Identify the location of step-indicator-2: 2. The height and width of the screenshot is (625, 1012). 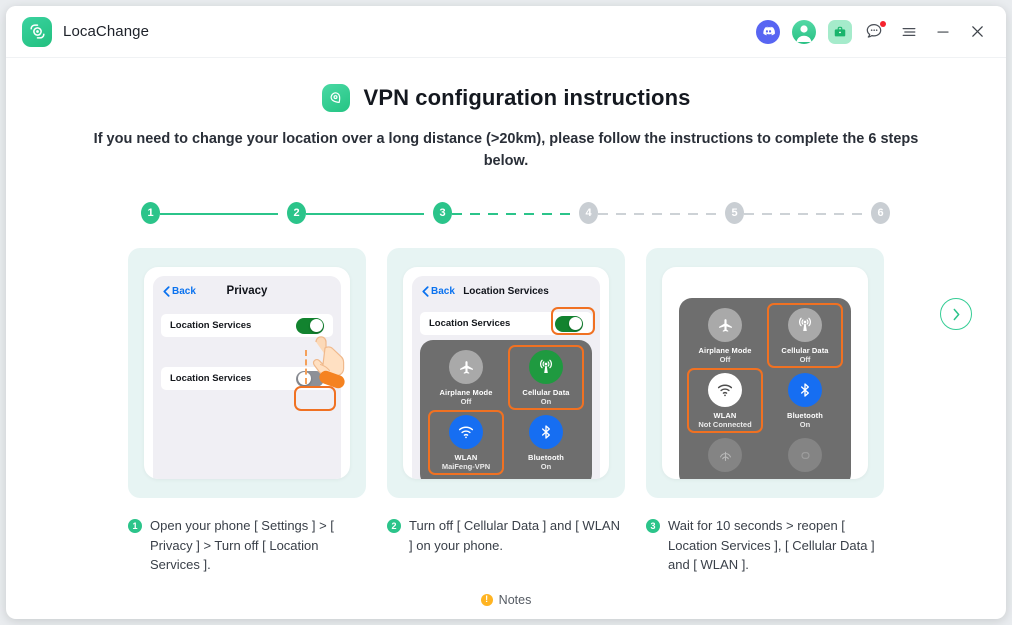
(296, 213).